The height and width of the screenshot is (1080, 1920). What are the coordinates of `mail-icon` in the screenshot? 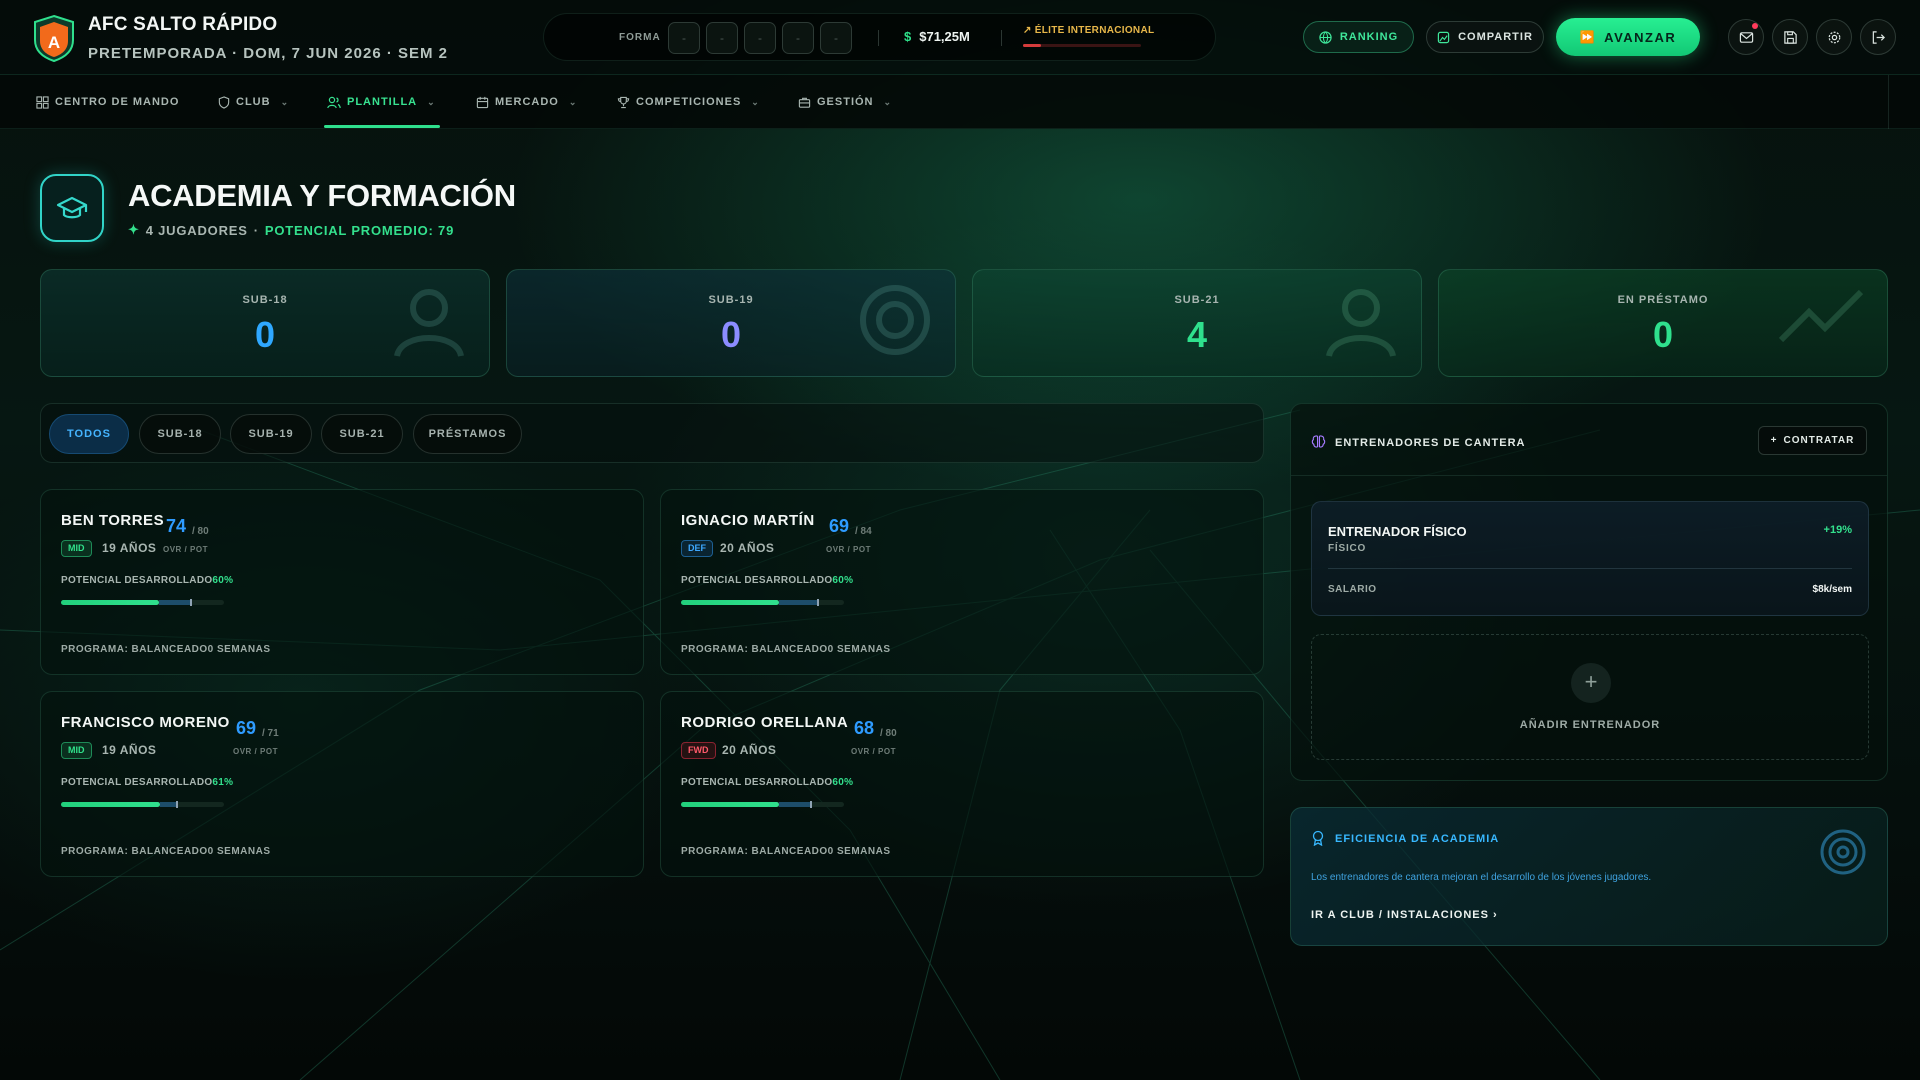 It's located at (1746, 37).